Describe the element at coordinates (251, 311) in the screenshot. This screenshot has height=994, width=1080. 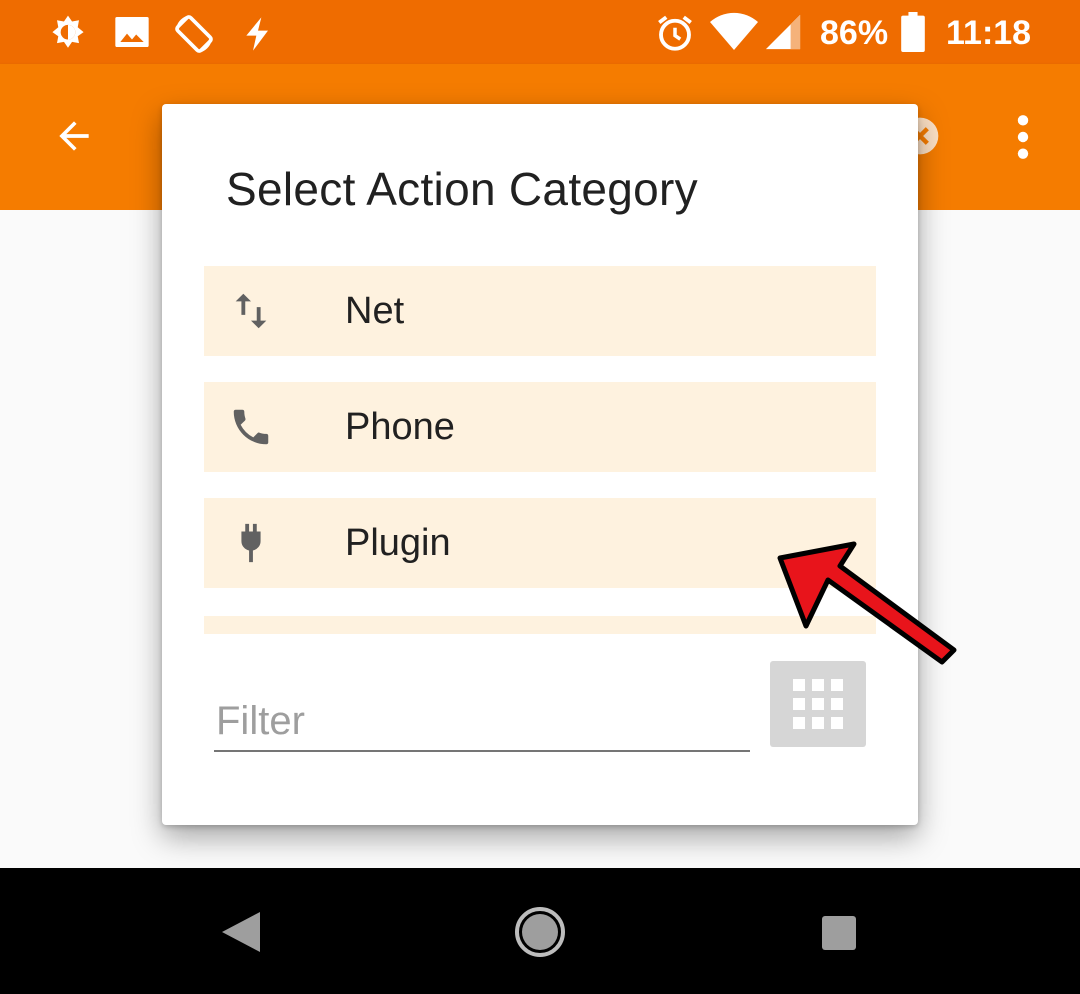
I see `swap-vertical-icon` at that location.